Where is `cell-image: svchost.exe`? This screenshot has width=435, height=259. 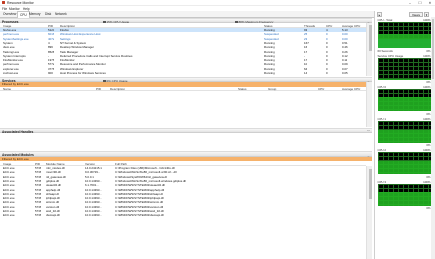 cell-image: svchost.exe is located at coordinates (11, 73).